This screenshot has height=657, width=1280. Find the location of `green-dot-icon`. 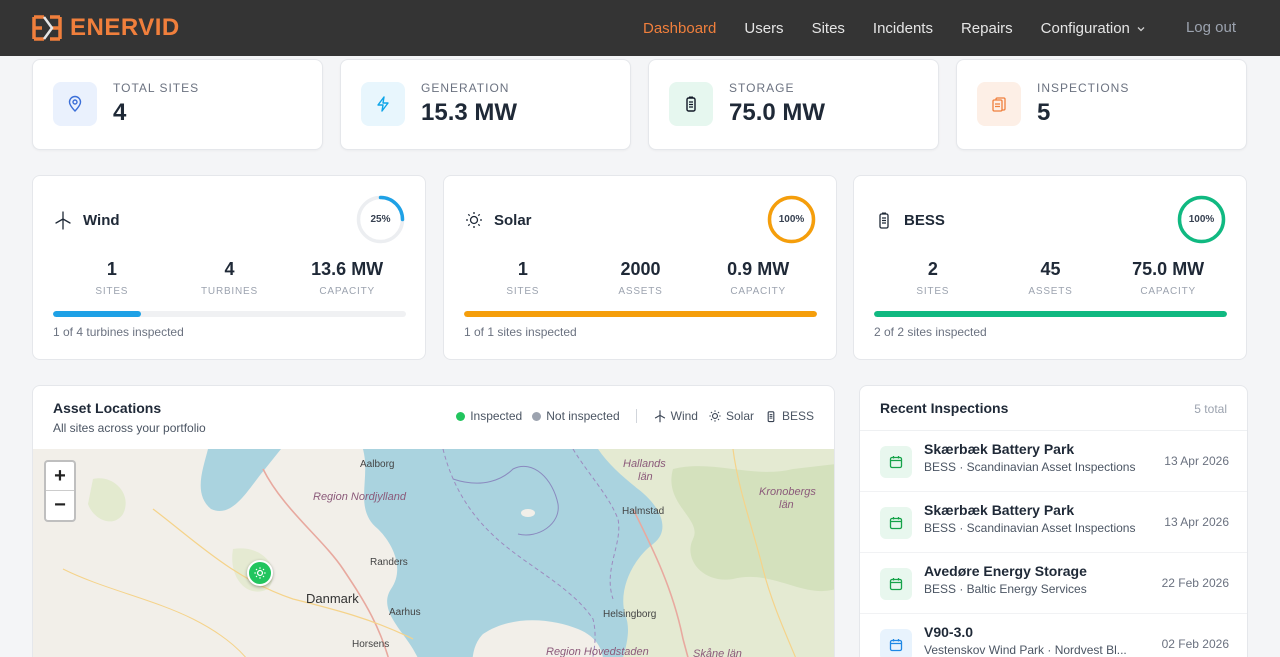

green-dot-icon is located at coordinates (461, 416).